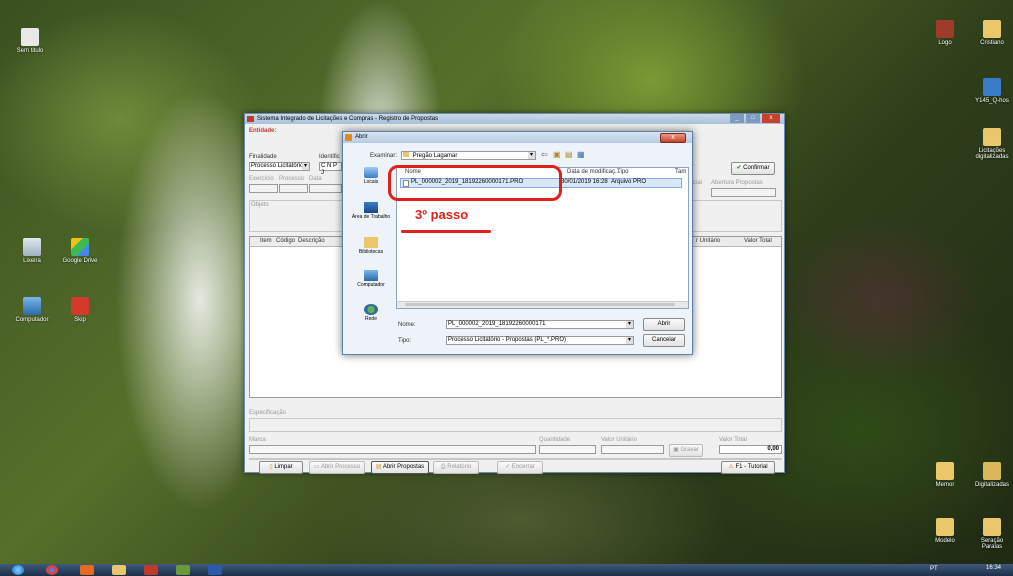  I want to click on place-rede: Rede, so click(371, 313).